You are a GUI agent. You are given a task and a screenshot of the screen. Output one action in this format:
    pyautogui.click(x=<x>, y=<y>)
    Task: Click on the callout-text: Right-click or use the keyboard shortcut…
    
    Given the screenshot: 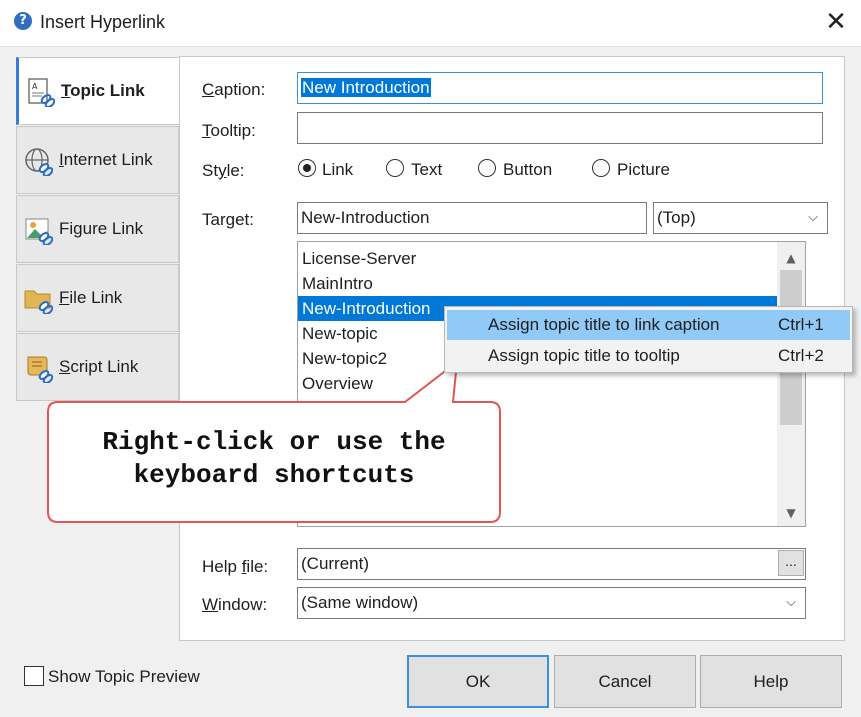 What is the action you would take?
    pyautogui.click(x=274, y=459)
    